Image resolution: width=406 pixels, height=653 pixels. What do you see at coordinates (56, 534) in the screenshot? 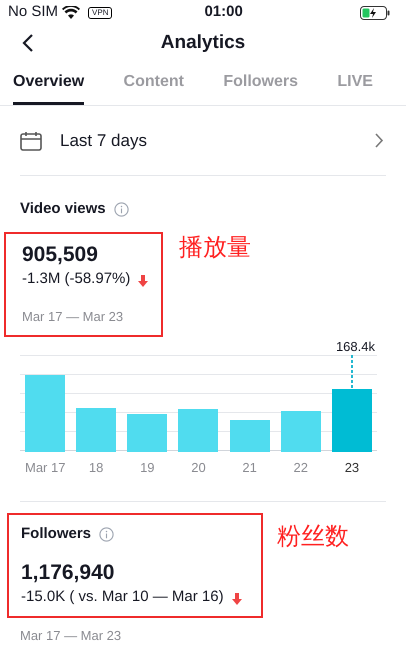
I see `section-title: Followers` at bounding box center [56, 534].